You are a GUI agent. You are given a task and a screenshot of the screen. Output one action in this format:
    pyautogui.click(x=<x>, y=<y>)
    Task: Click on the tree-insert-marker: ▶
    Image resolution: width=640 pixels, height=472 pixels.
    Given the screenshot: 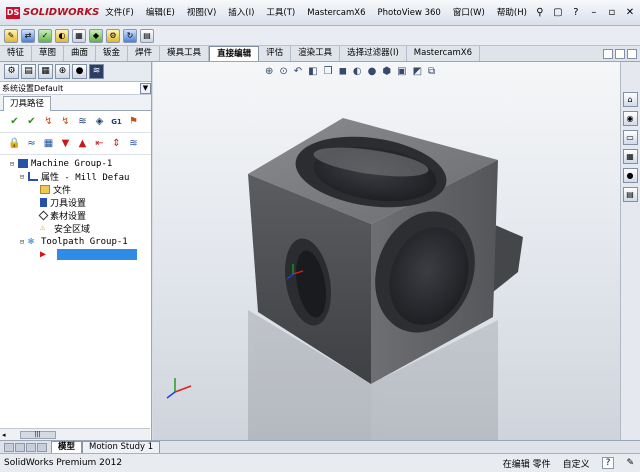 What is the action you would take?
    pyautogui.click(x=75, y=254)
    